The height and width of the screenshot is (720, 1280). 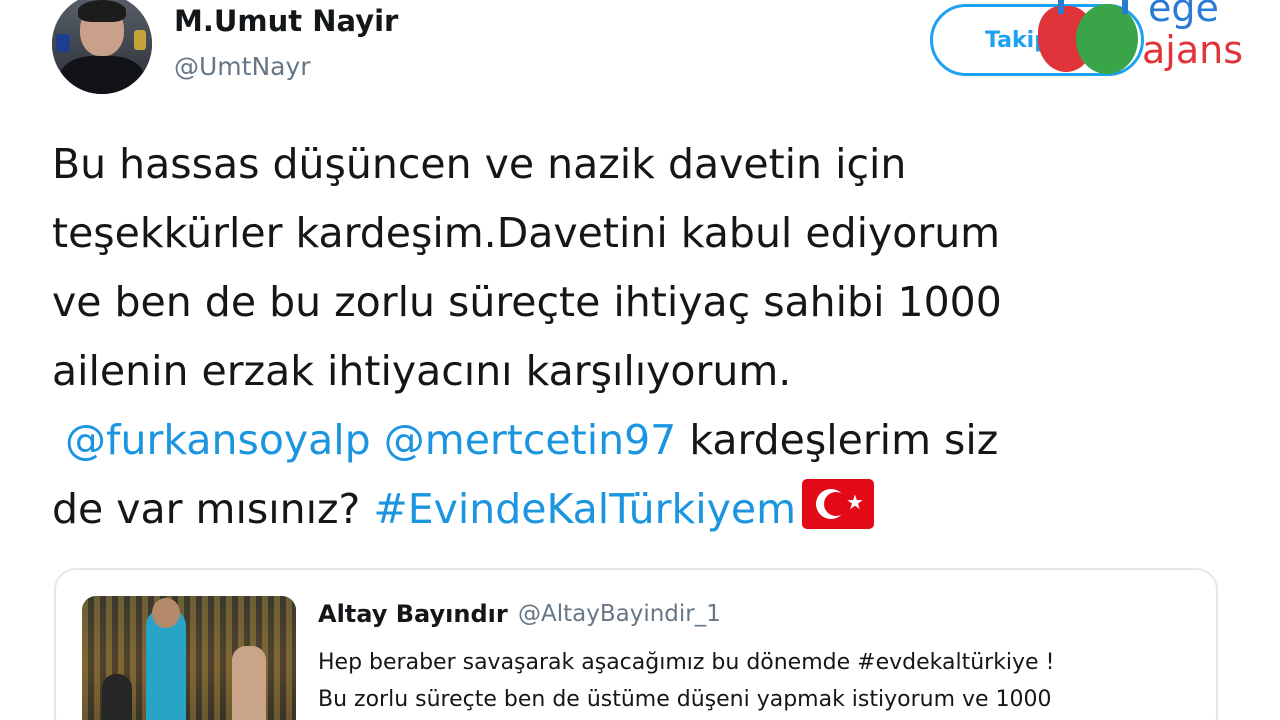 I want to click on author-name: M.Umut Nayir, so click(x=286, y=21).